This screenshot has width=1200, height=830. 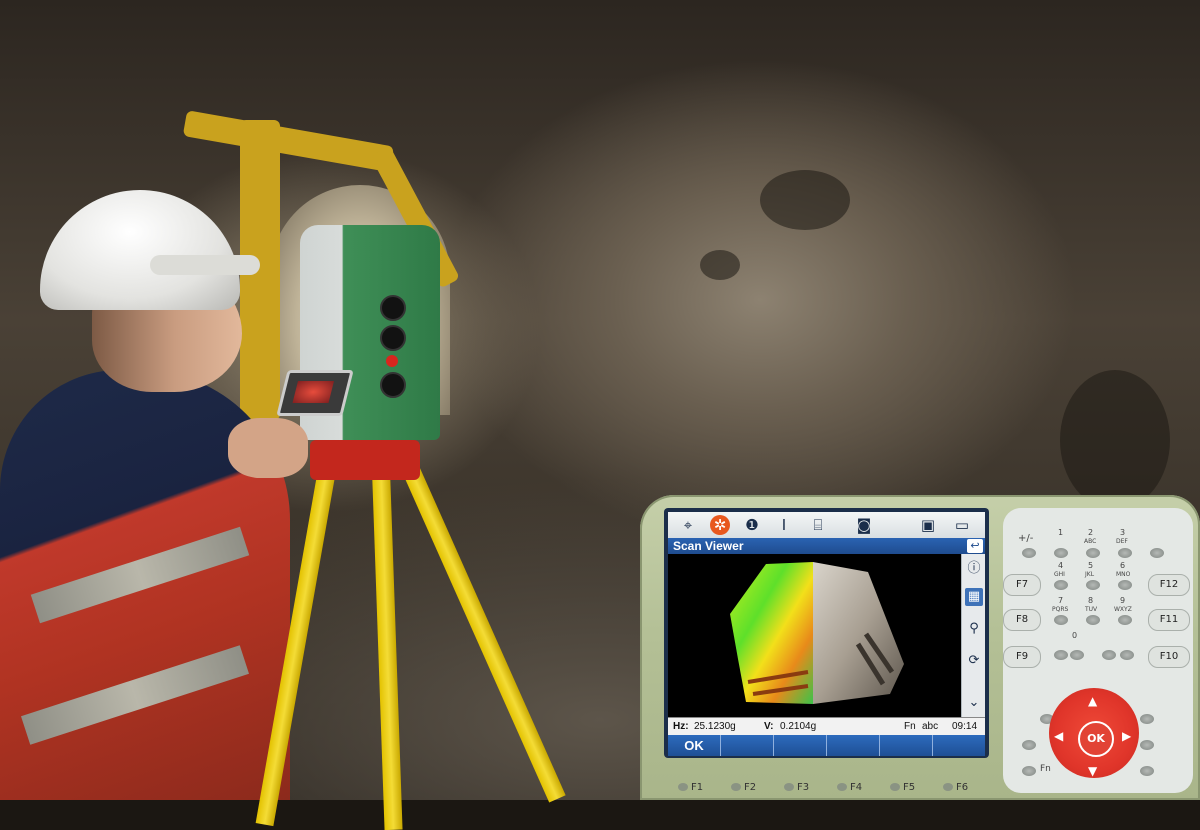 I want to click on f4-key: F4, so click(x=849, y=788).